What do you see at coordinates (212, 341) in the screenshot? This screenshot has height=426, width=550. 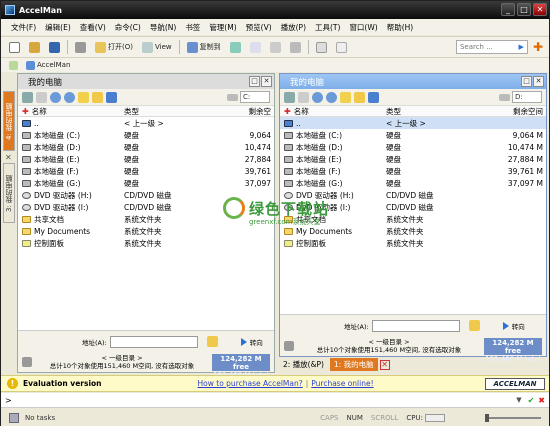 I see `left-folder-browse-icon` at bounding box center [212, 341].